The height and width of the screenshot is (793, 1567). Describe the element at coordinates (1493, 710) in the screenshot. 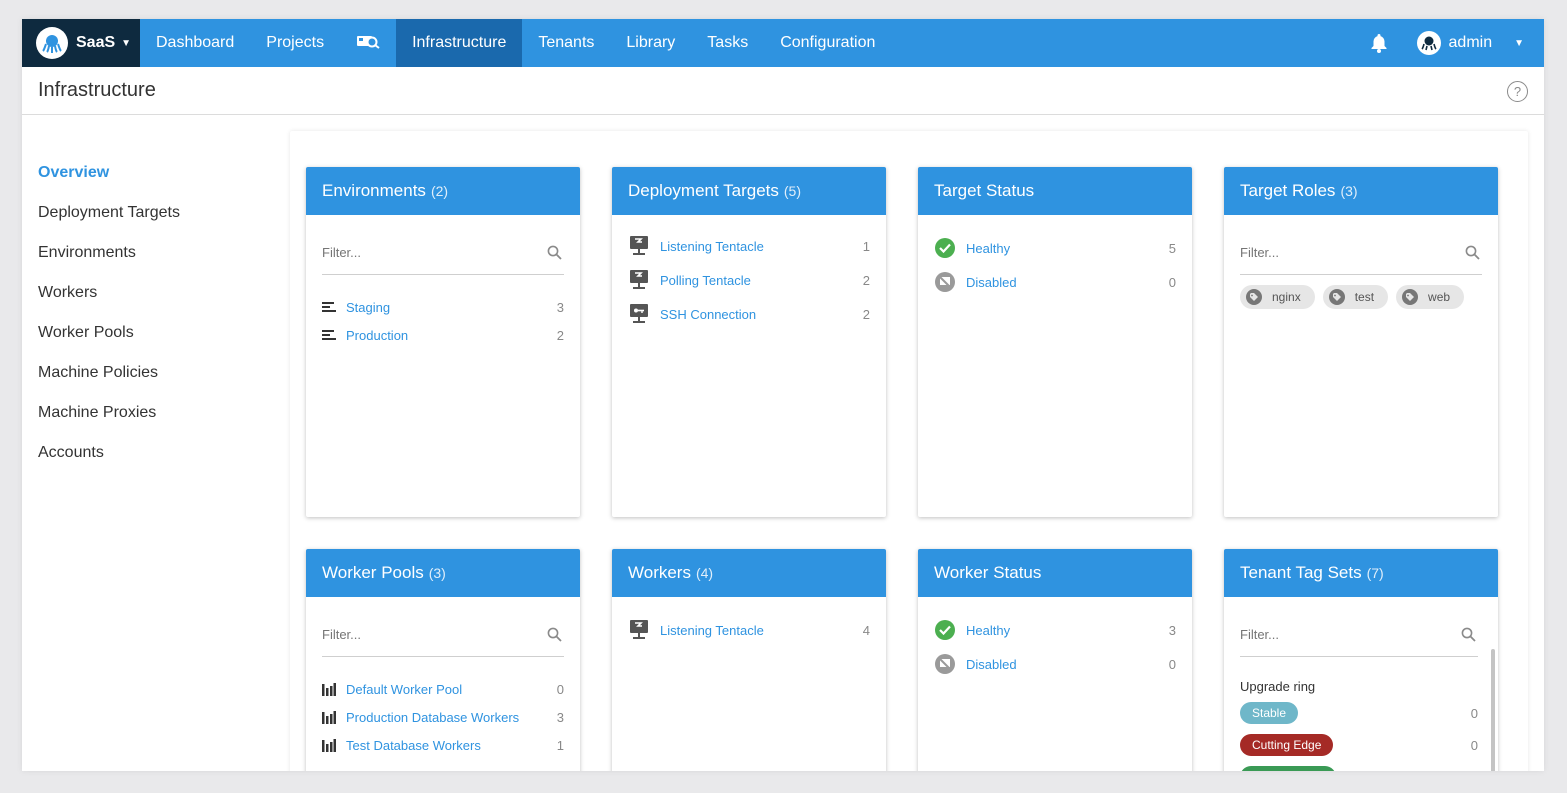

I see `scrollbar` at that location.